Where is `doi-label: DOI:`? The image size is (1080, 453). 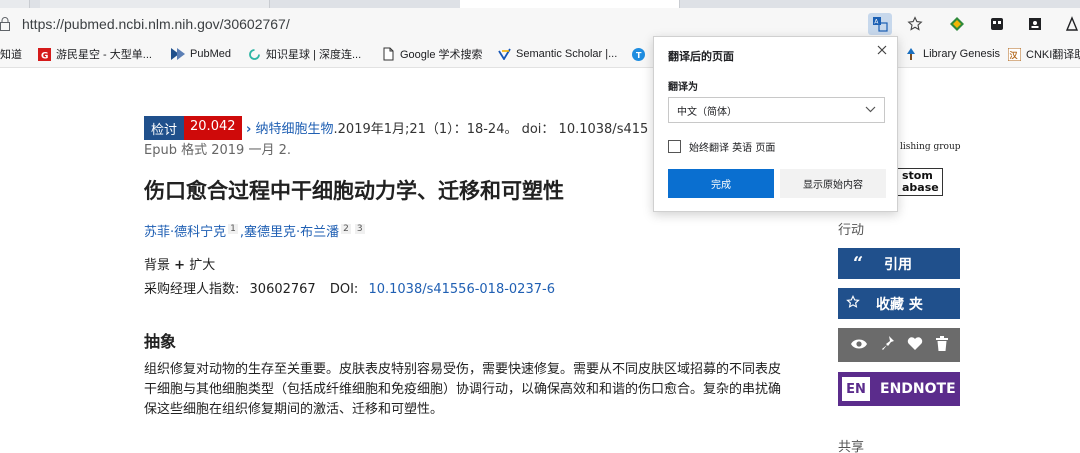
doi-label: DOI: is located at coordinates (344, 289).